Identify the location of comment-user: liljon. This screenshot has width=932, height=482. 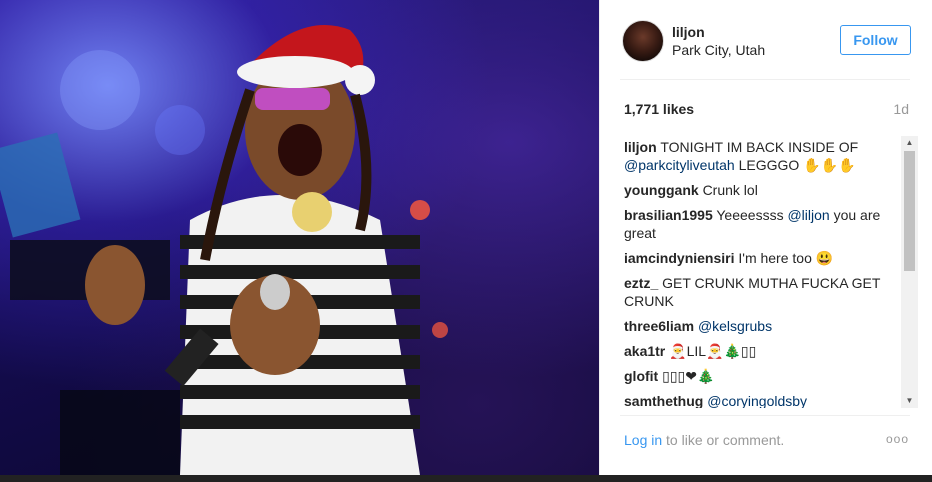
(640, 147).